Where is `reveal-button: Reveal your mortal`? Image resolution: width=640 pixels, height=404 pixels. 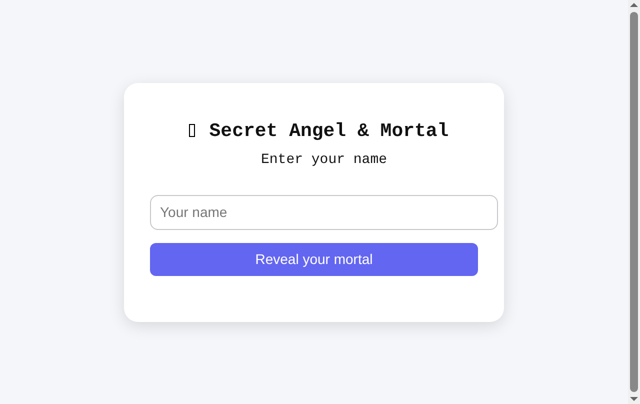 reveal-button: Reveal your mortal is located at coordinates (314, 259).